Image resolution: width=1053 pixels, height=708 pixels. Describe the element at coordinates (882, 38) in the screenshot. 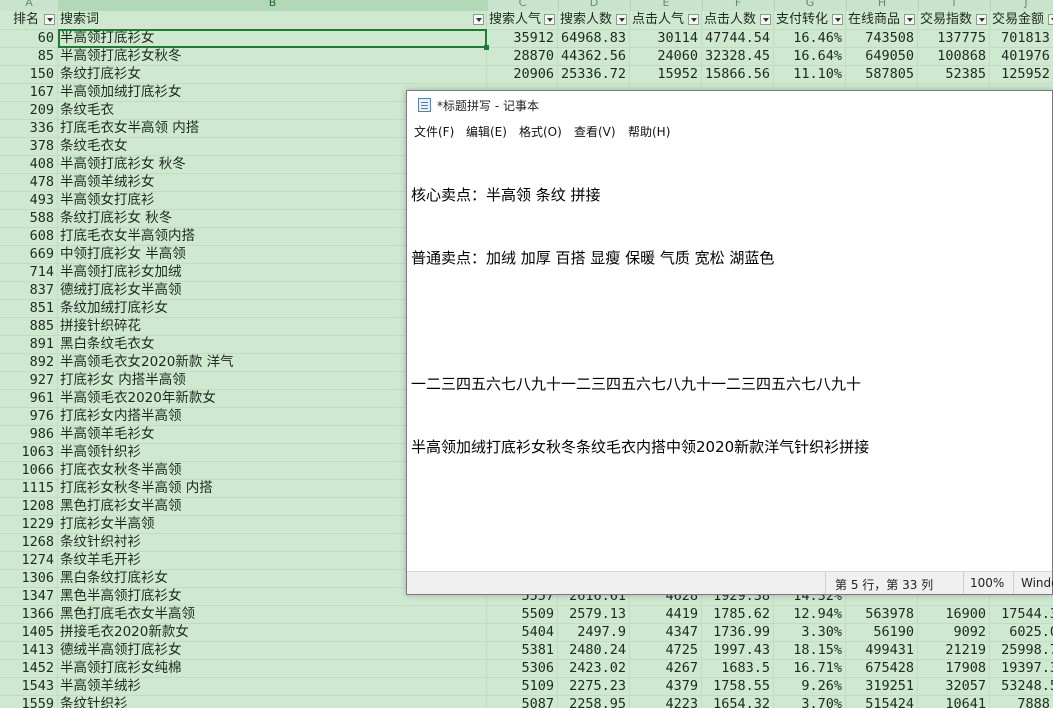

I see `value-cell: 743508` at that location.